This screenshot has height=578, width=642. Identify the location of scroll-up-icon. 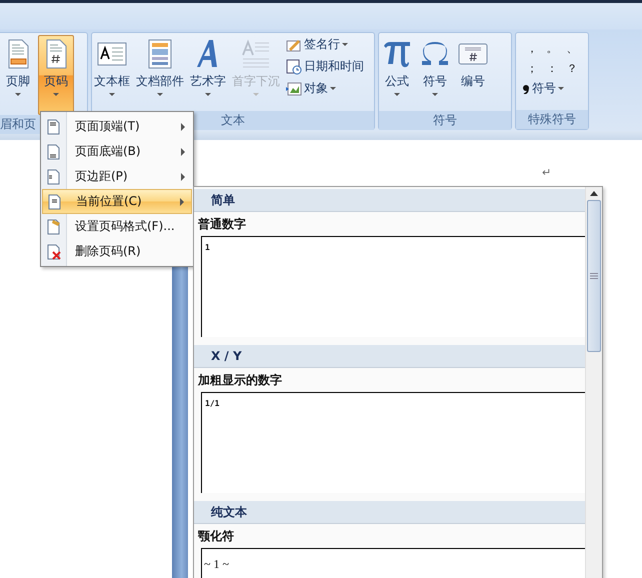
(594, 193).